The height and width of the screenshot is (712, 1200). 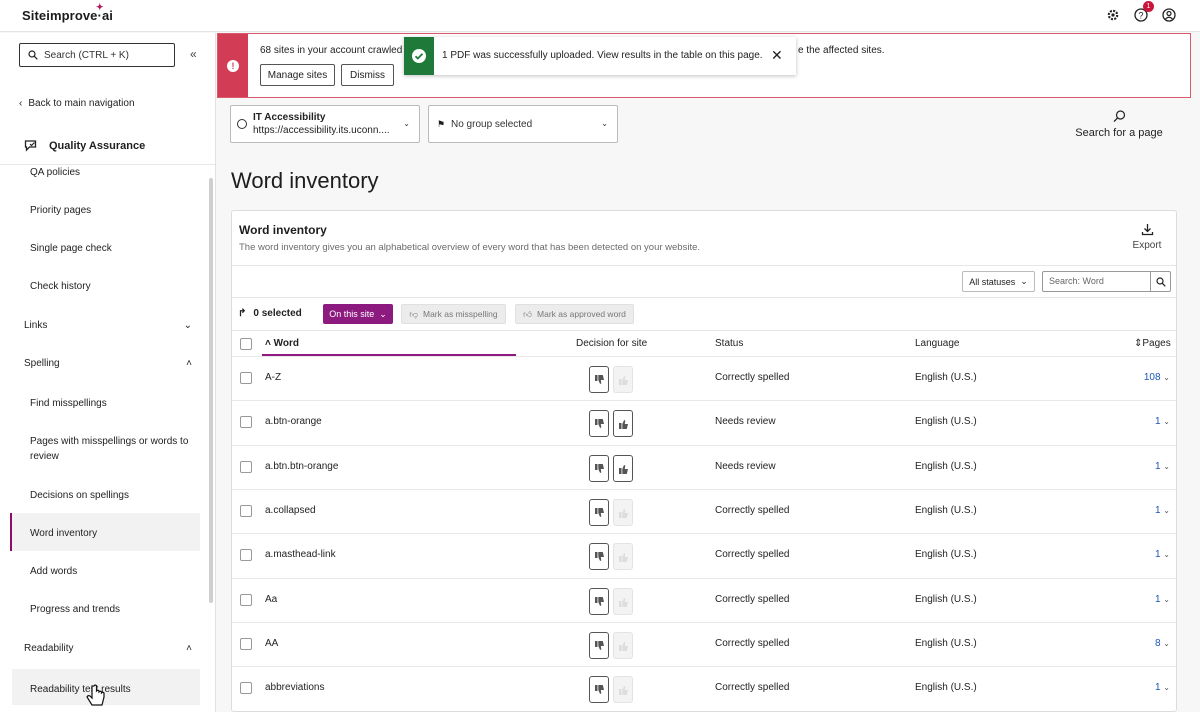 What do you see at coordinates (246, 344) in the screenshot?
I see `select-all-checkbox` at bounding box center [246, 344].